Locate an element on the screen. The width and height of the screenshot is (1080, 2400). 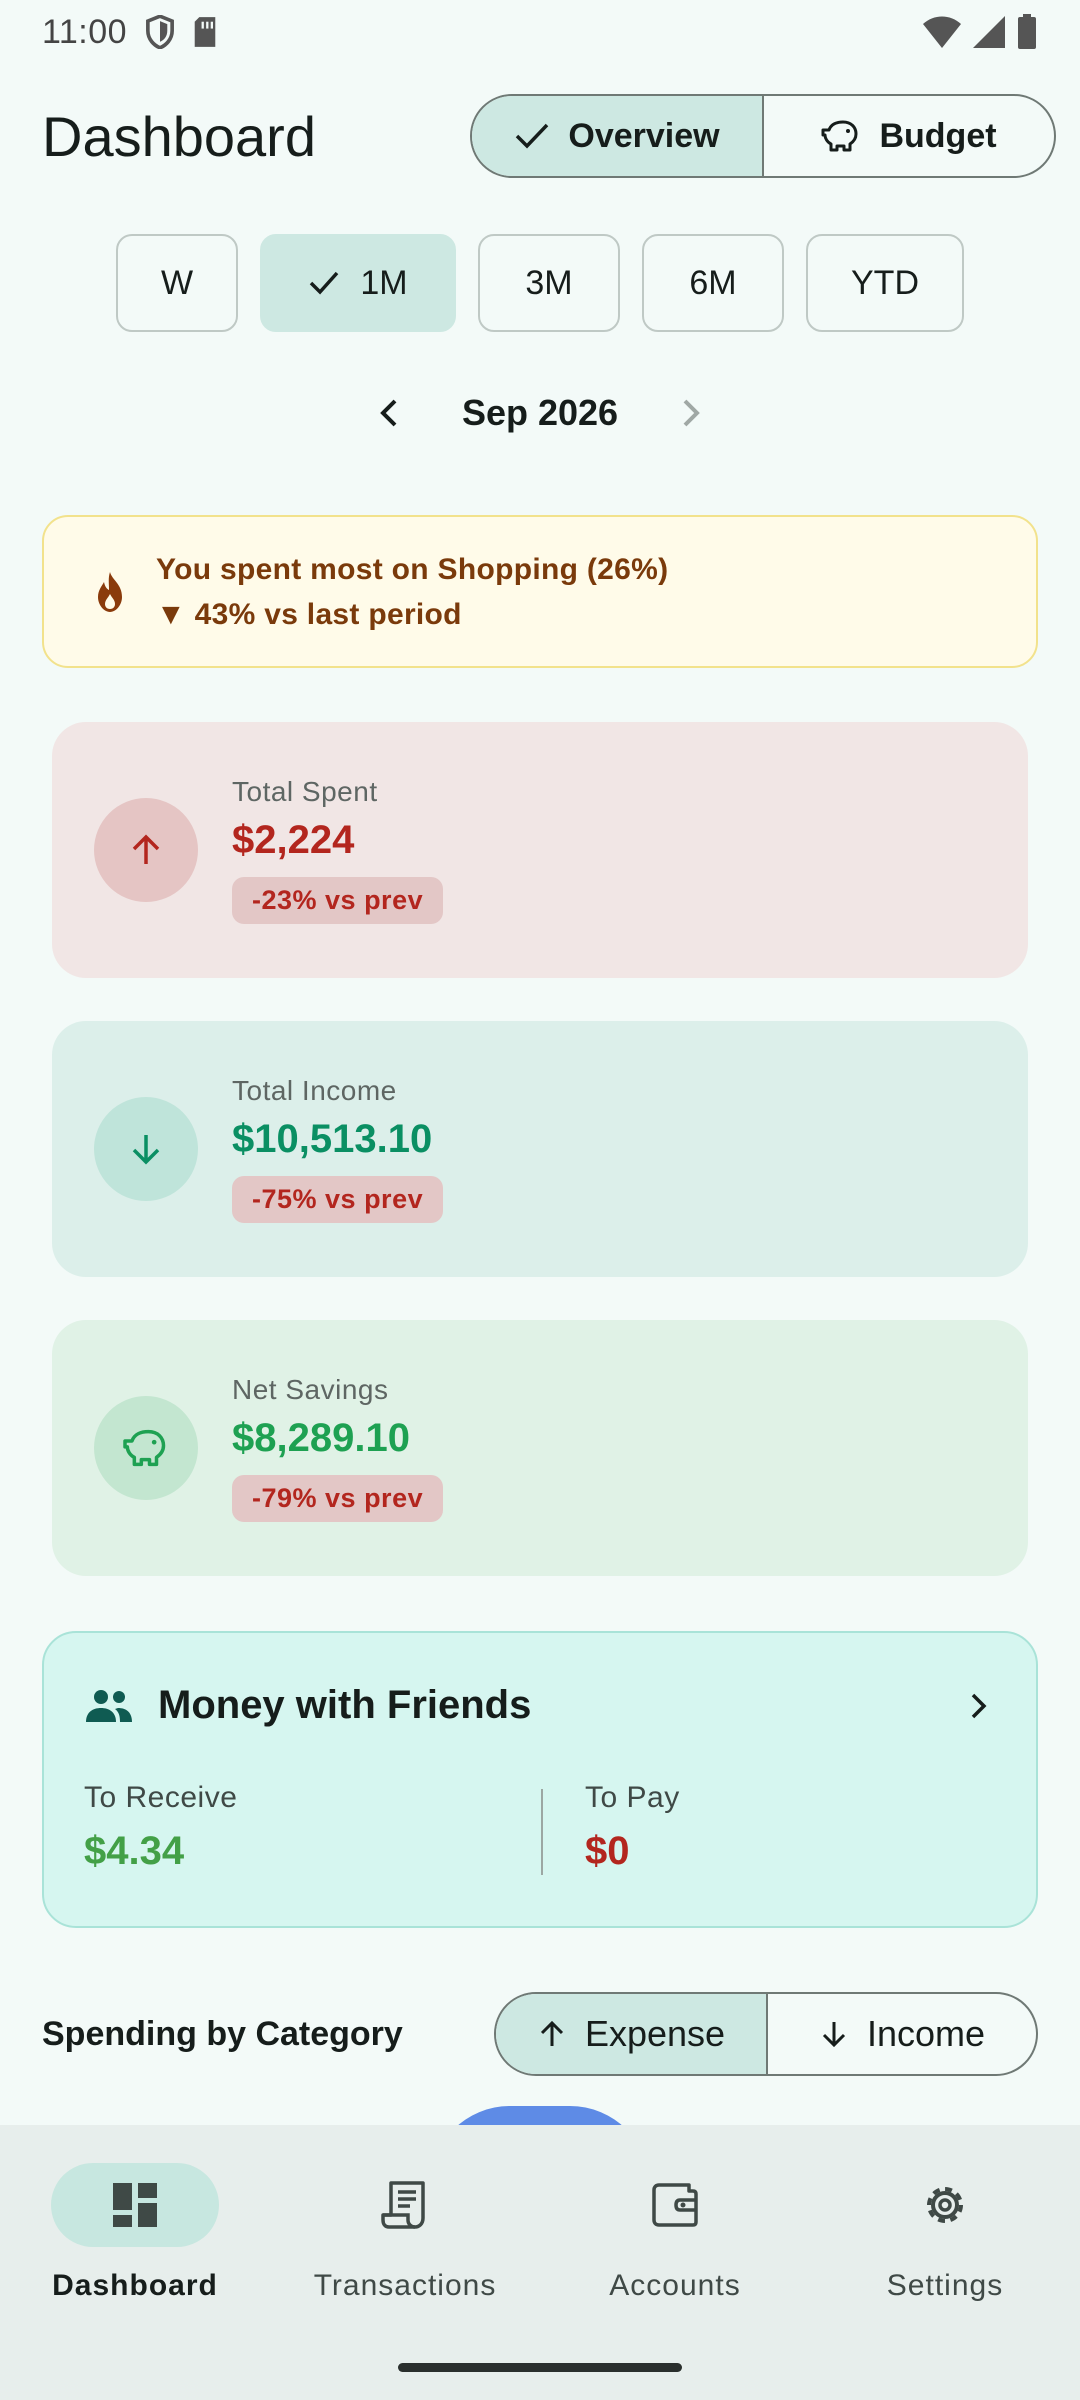
nav-label: Transactions is located at coordinates (405, 2285).